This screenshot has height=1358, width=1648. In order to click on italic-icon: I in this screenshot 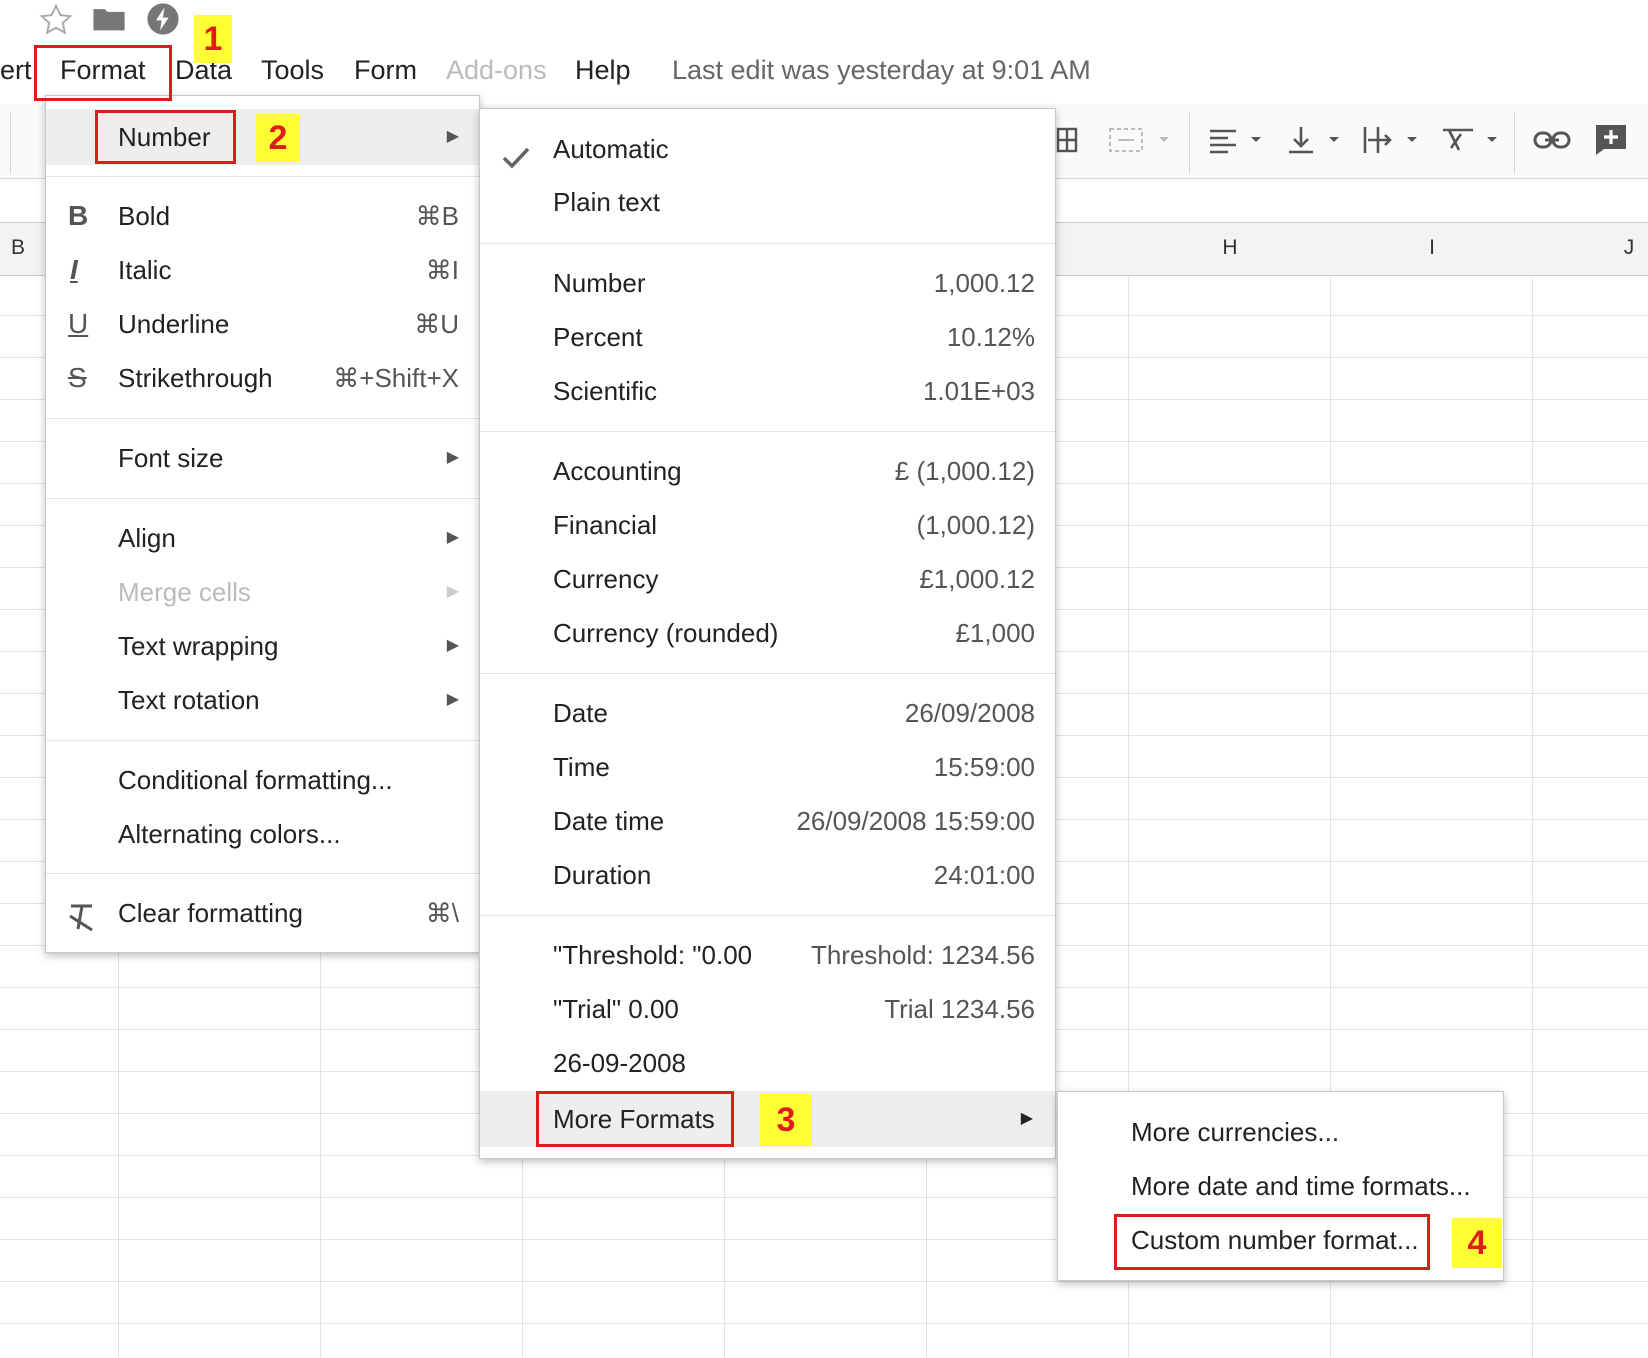, I will do `click(74, 269)`.